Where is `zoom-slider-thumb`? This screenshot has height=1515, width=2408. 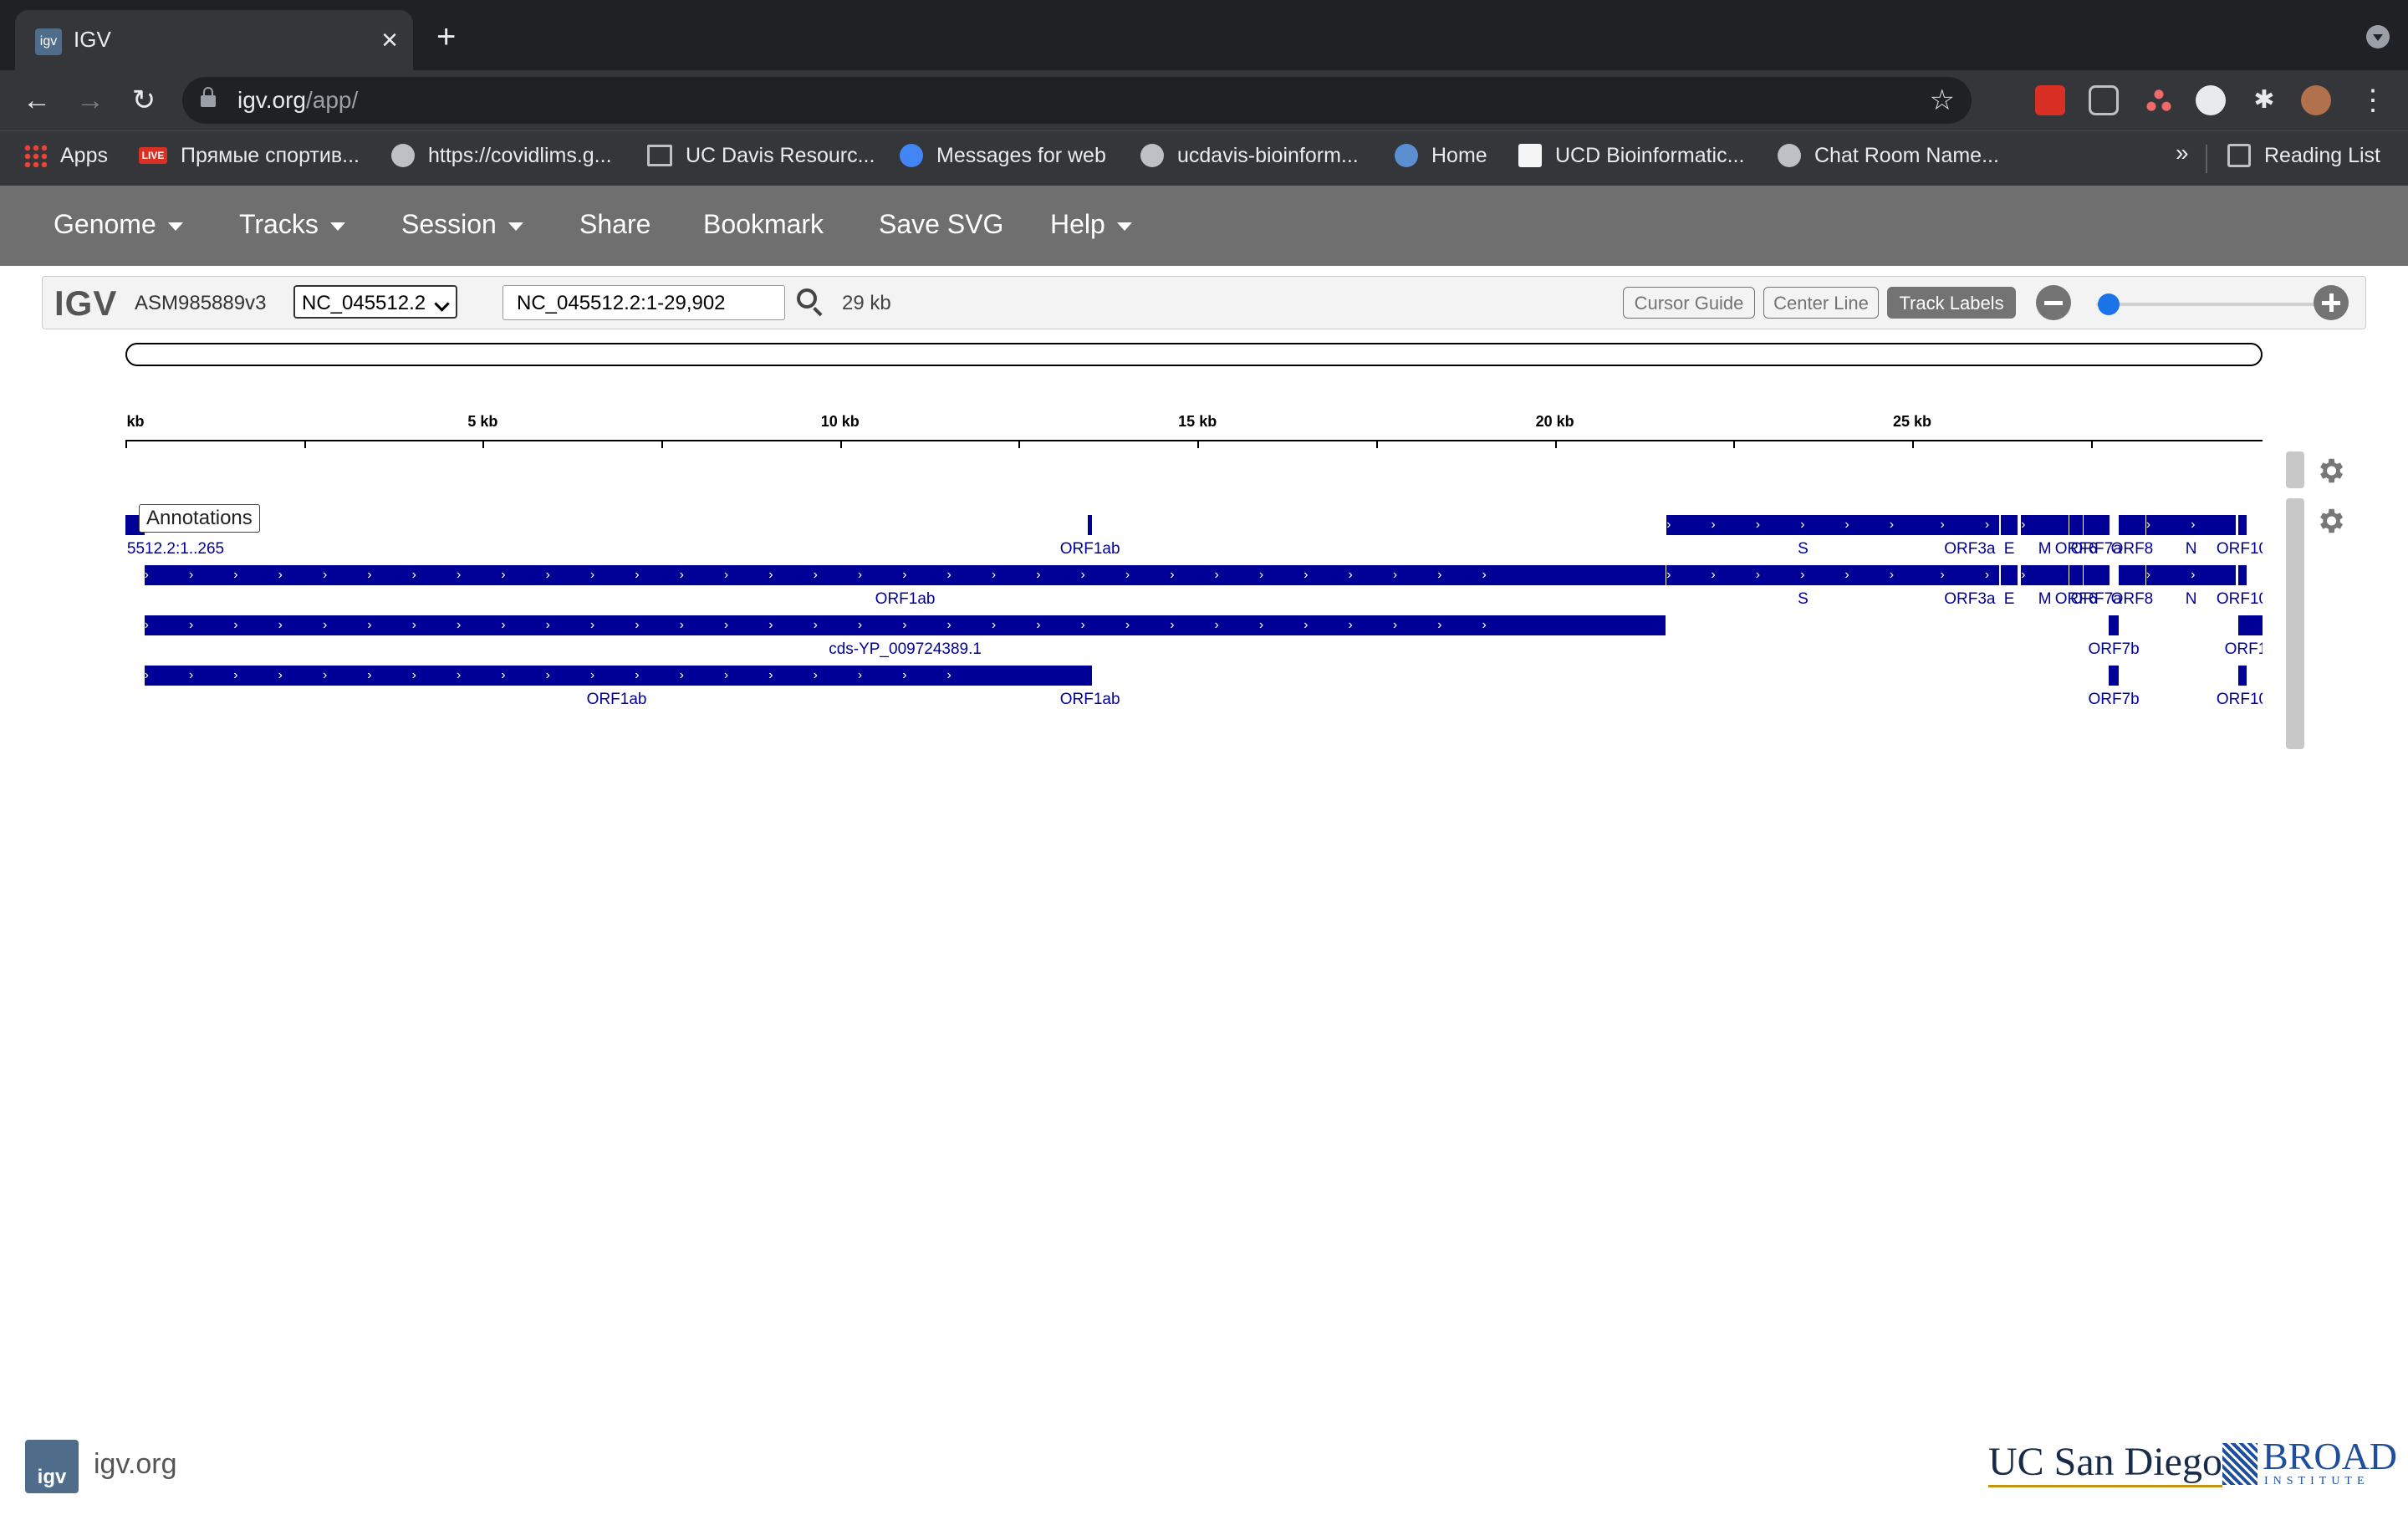 zoom-slider-thumb is located at coordinates (2108, 304).